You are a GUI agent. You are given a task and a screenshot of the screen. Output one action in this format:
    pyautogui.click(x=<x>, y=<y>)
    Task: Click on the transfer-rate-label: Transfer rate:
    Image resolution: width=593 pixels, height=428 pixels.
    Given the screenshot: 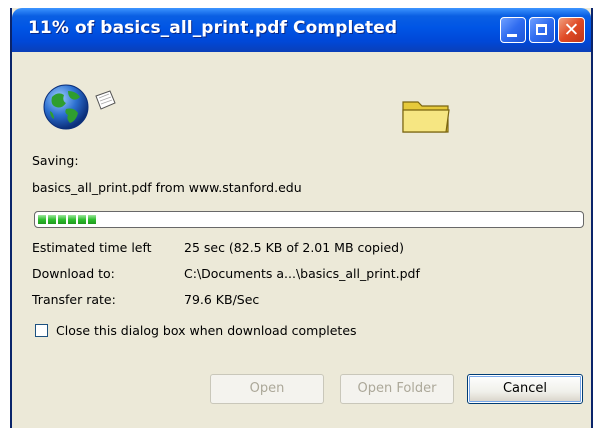 What is the action you would take?
    pyautogui.click(x=74, y=299)
    